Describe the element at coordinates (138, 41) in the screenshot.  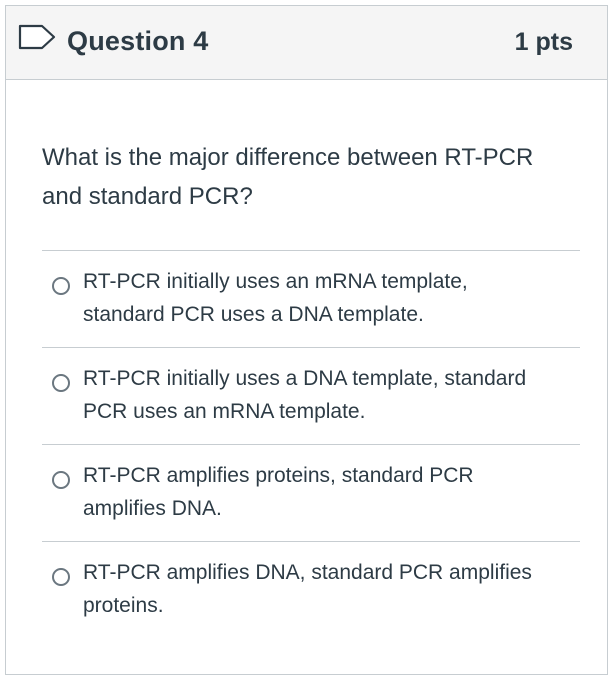
I see `question-title: Question 4` at that location.